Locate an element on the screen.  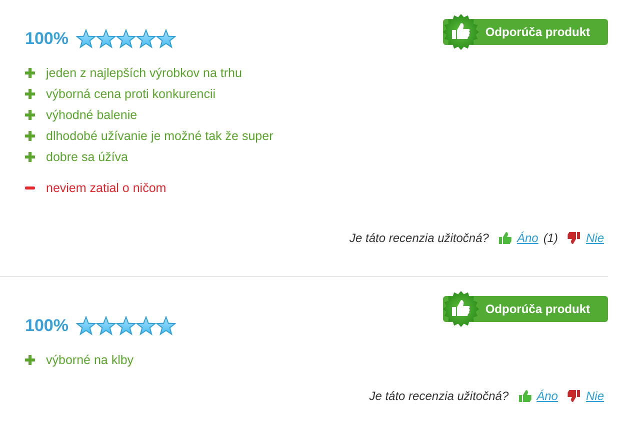
pro-text: dlhodobé užívanie je možné tak že super is located at coordinates (160, 136).